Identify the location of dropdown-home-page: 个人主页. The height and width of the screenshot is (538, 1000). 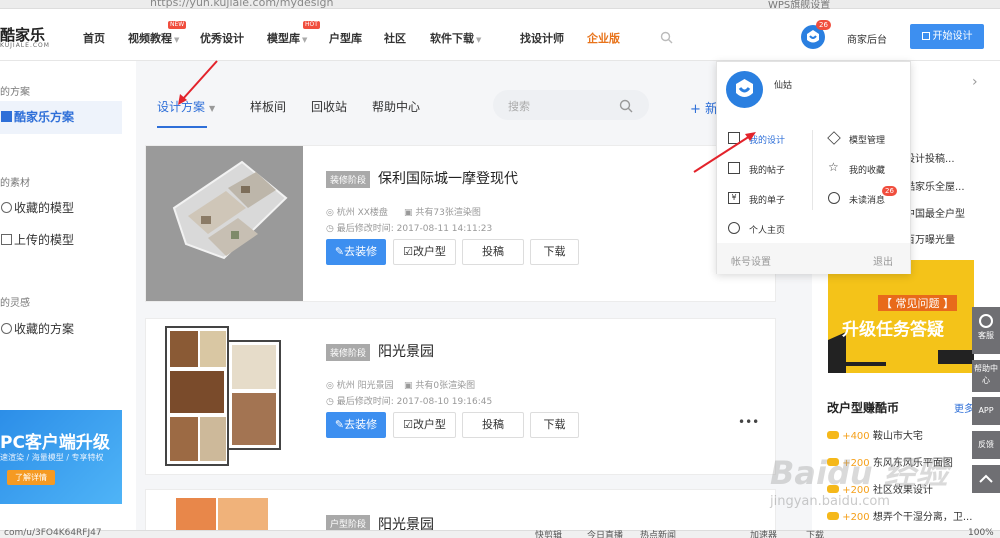
(767, 229).